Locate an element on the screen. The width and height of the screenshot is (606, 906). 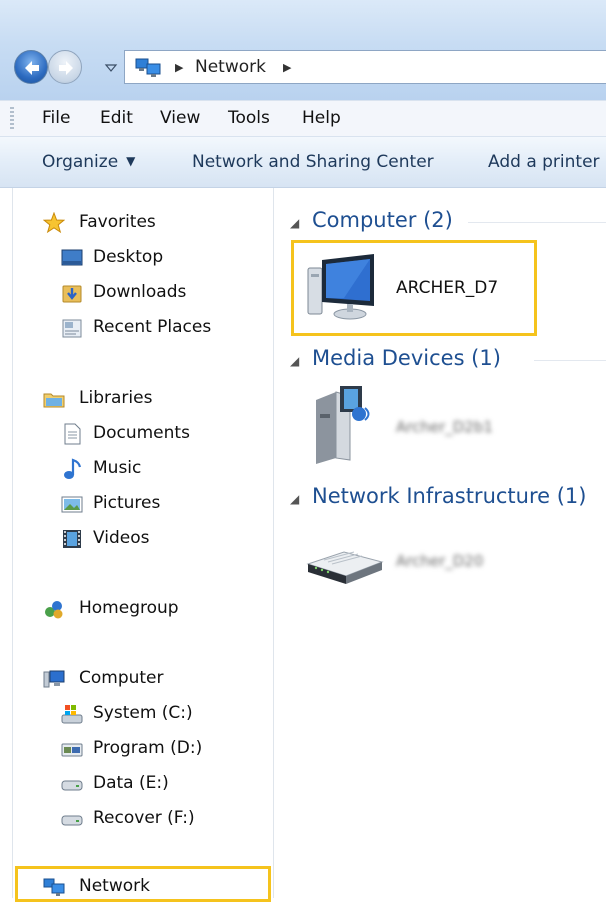
device-name: ARCHER_D7 is located at coordinates (447, 288).